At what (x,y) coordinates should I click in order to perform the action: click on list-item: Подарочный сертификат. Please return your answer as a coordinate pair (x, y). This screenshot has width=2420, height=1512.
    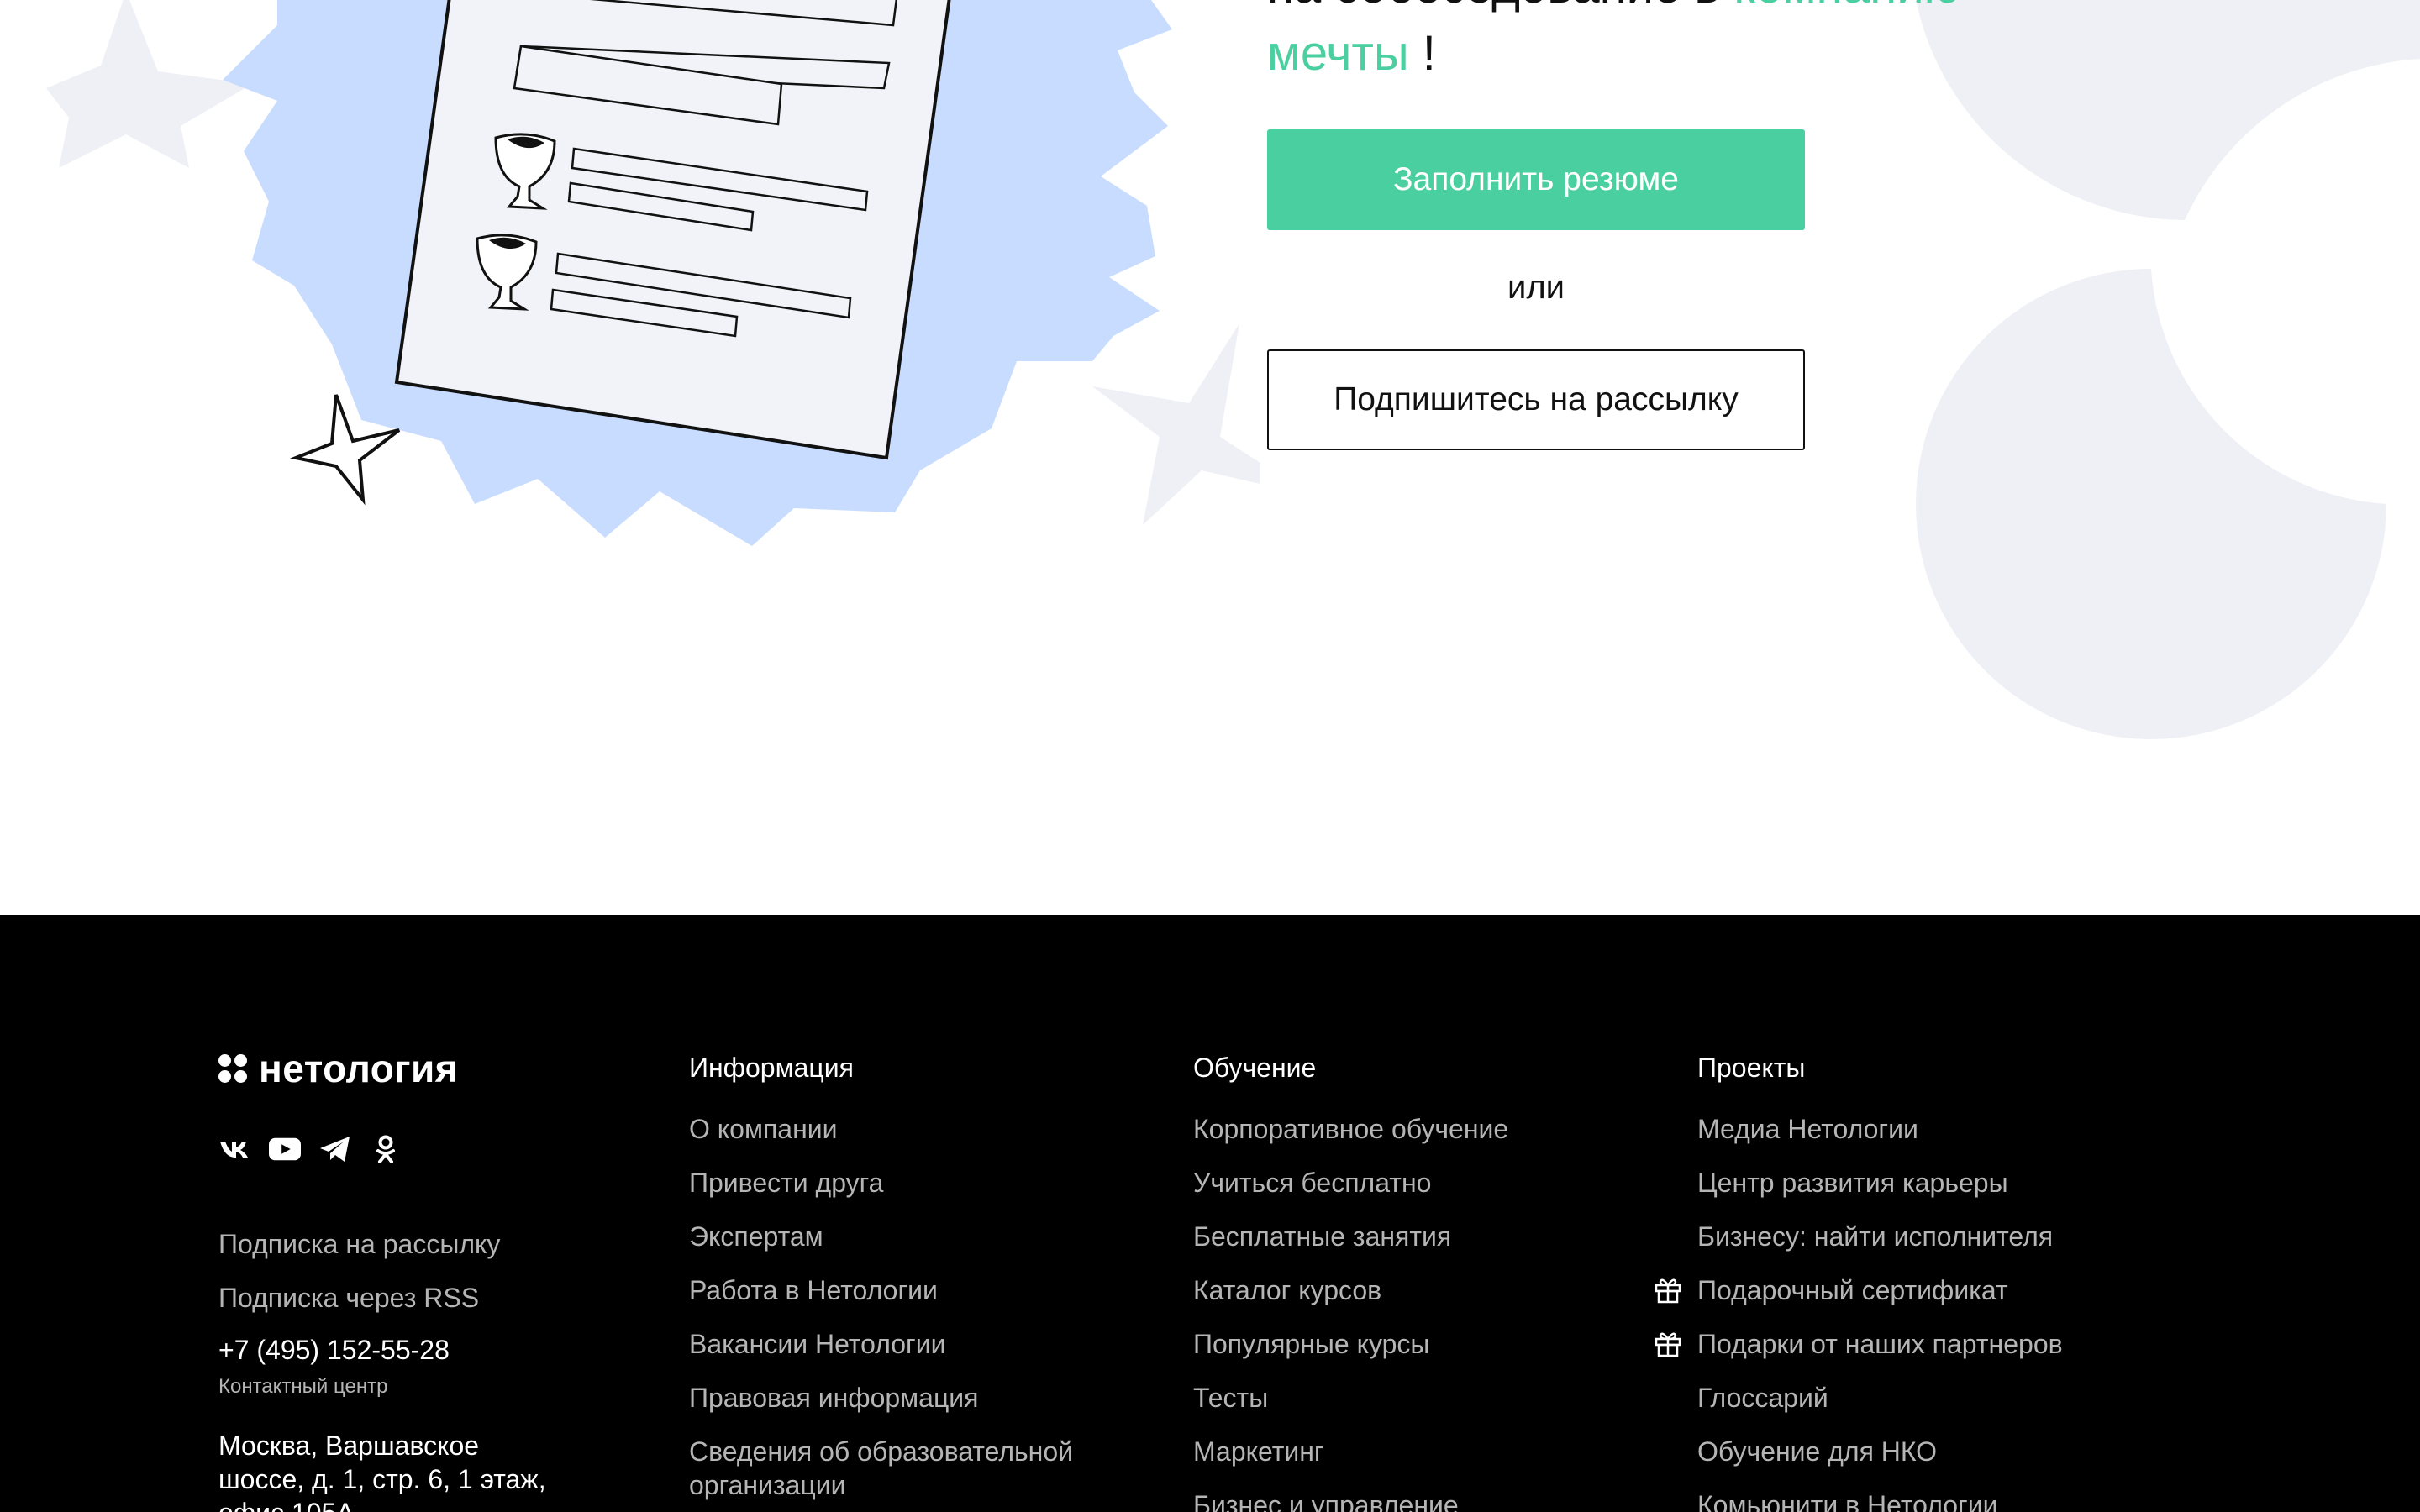
    Looking at the image, I should click on (1945, 1290).